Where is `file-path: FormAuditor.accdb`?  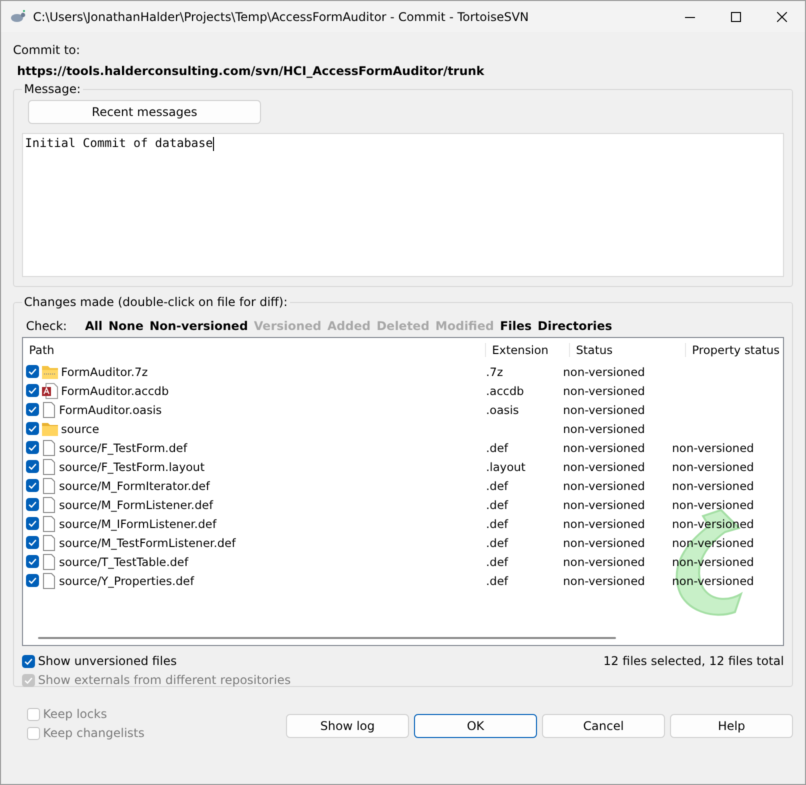
file-path: FormAuditor.accdb is located at coordinates (115, 391).